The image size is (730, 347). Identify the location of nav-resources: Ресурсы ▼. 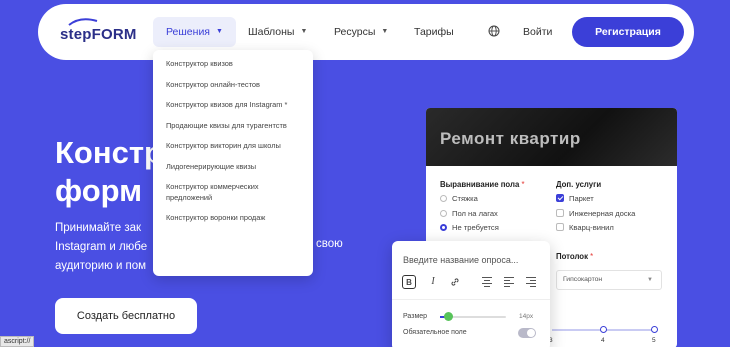
(361, 32).